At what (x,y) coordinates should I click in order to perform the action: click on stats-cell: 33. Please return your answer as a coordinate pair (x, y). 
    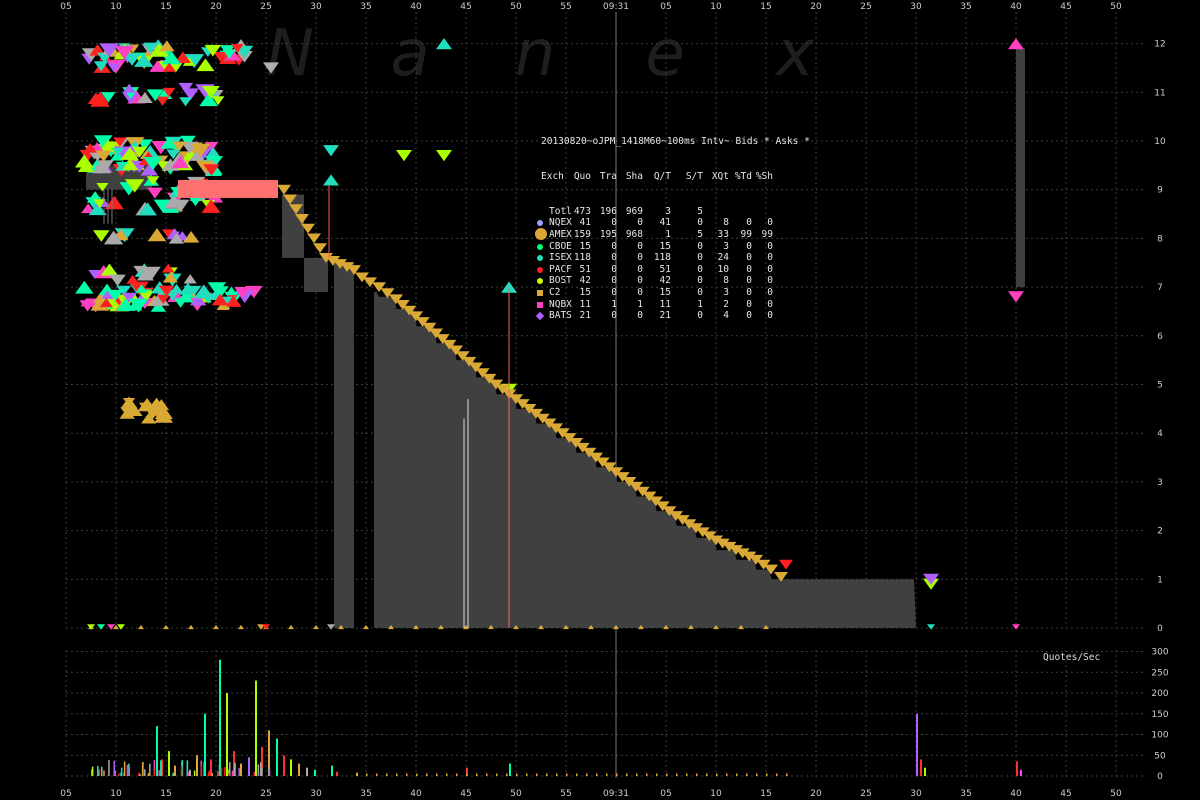
    Looking at the image, I should click on (723, 234).